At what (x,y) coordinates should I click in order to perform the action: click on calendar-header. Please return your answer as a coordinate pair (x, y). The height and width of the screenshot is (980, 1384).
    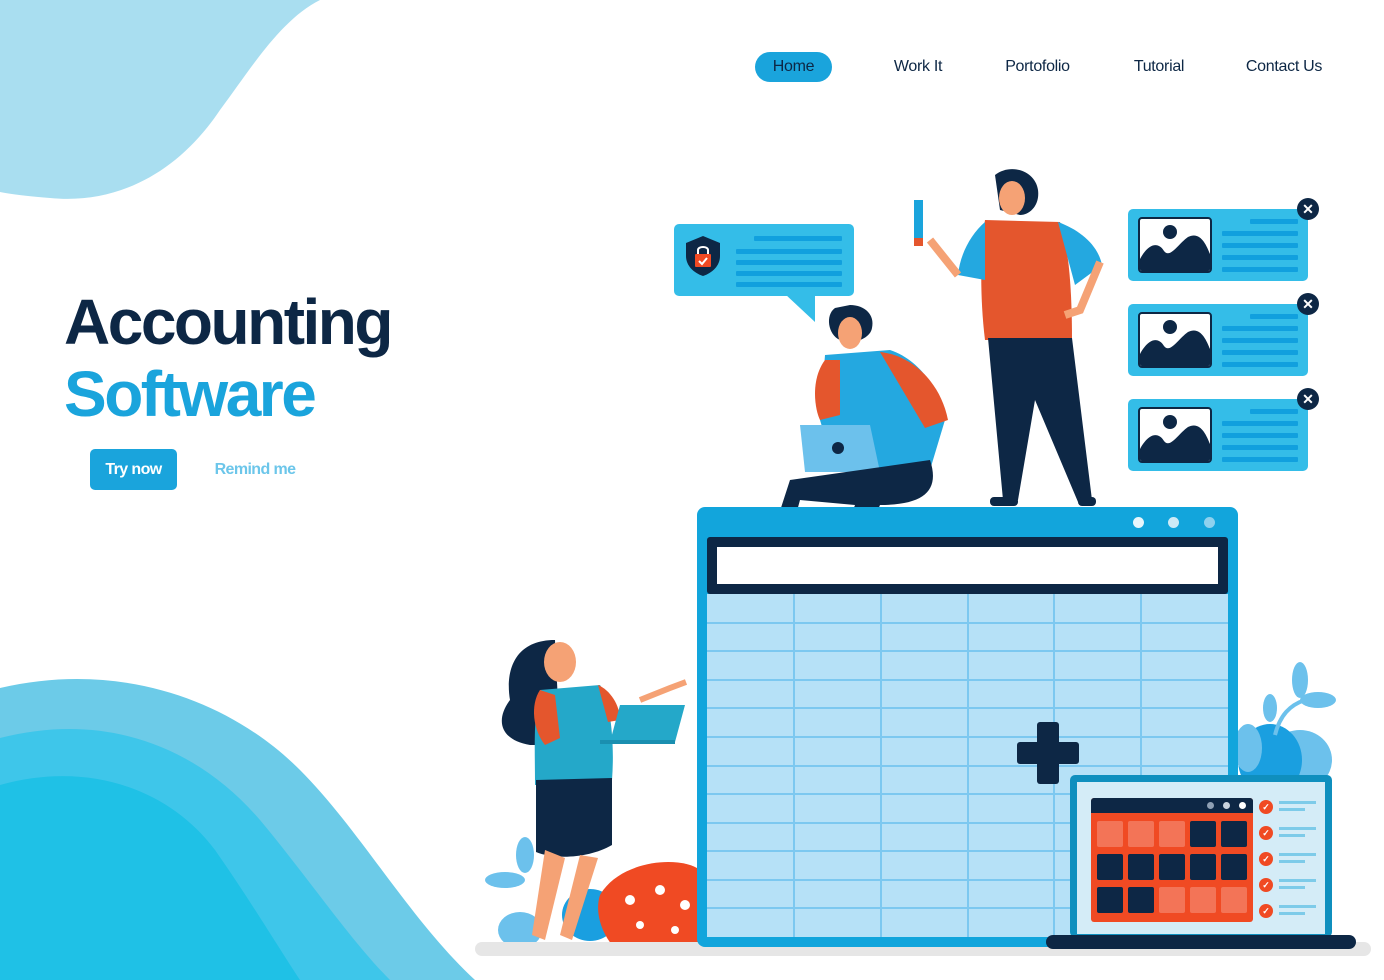
    Looking at the image, I should click on (1172, 805).